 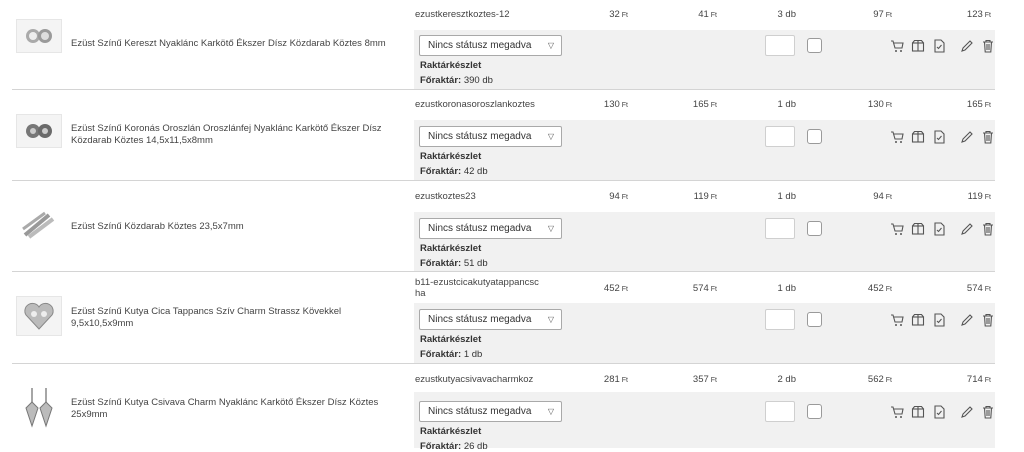 What do you see at coordinates (704, 104) in the screenshot?
I see `price-gross: 165 Ft` at bounding box center [704, 104].